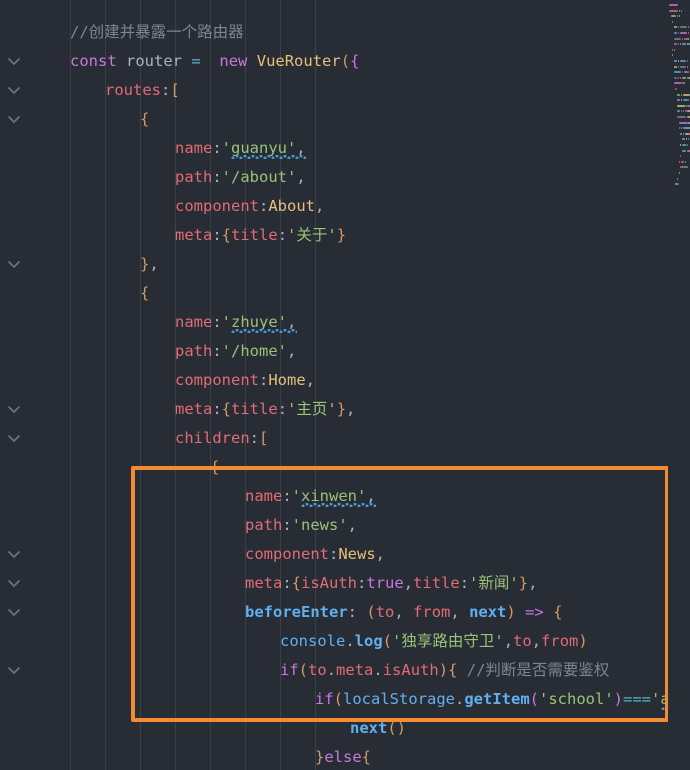  I want to click on code-line: const router = new VueRouter({, so click(214, 61).